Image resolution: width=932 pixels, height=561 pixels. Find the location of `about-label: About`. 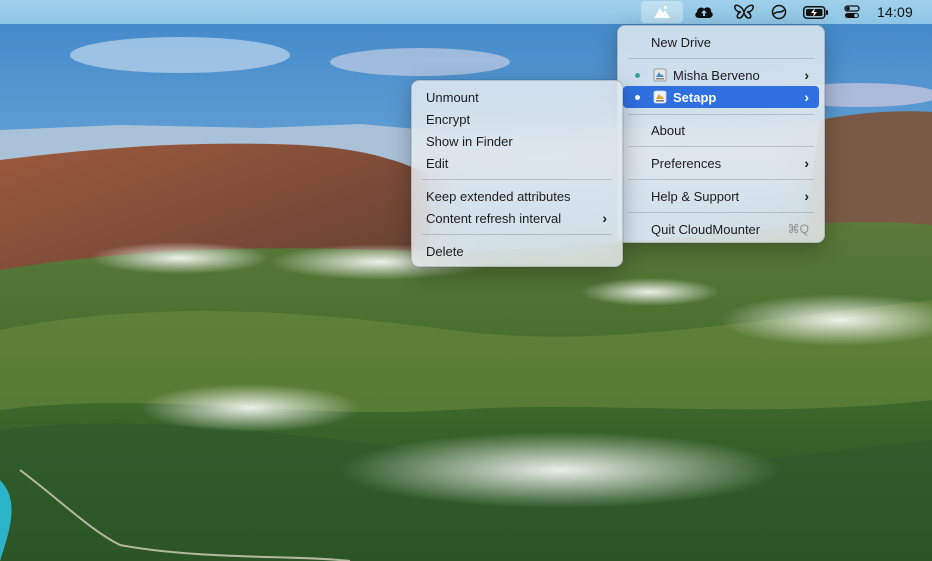

about-label: About is located at coordinates (668, 130).